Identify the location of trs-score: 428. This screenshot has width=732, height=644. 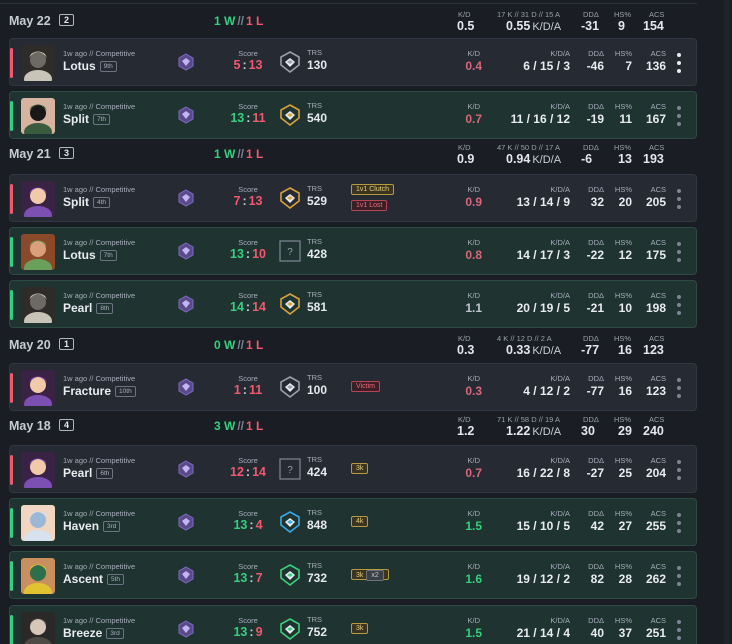
(317, 254).